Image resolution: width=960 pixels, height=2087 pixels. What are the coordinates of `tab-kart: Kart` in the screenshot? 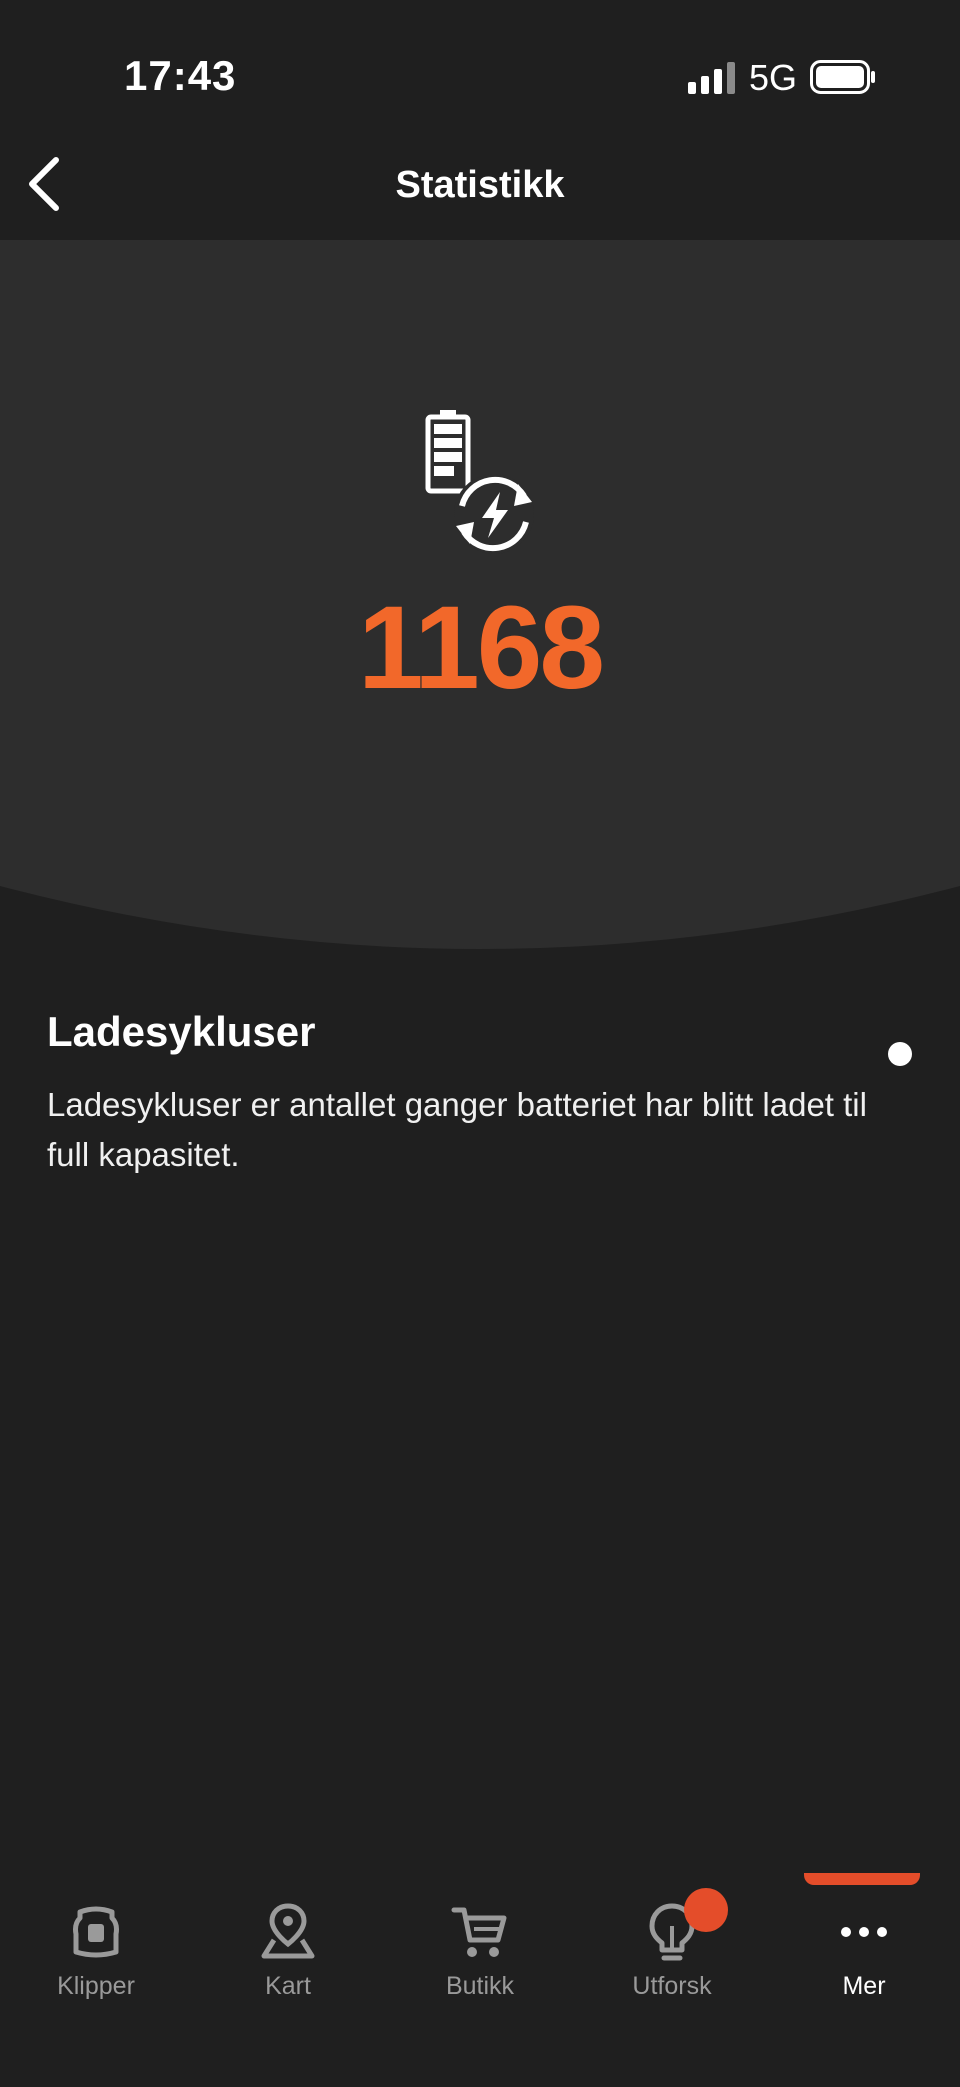 It's located at (288, 1930).